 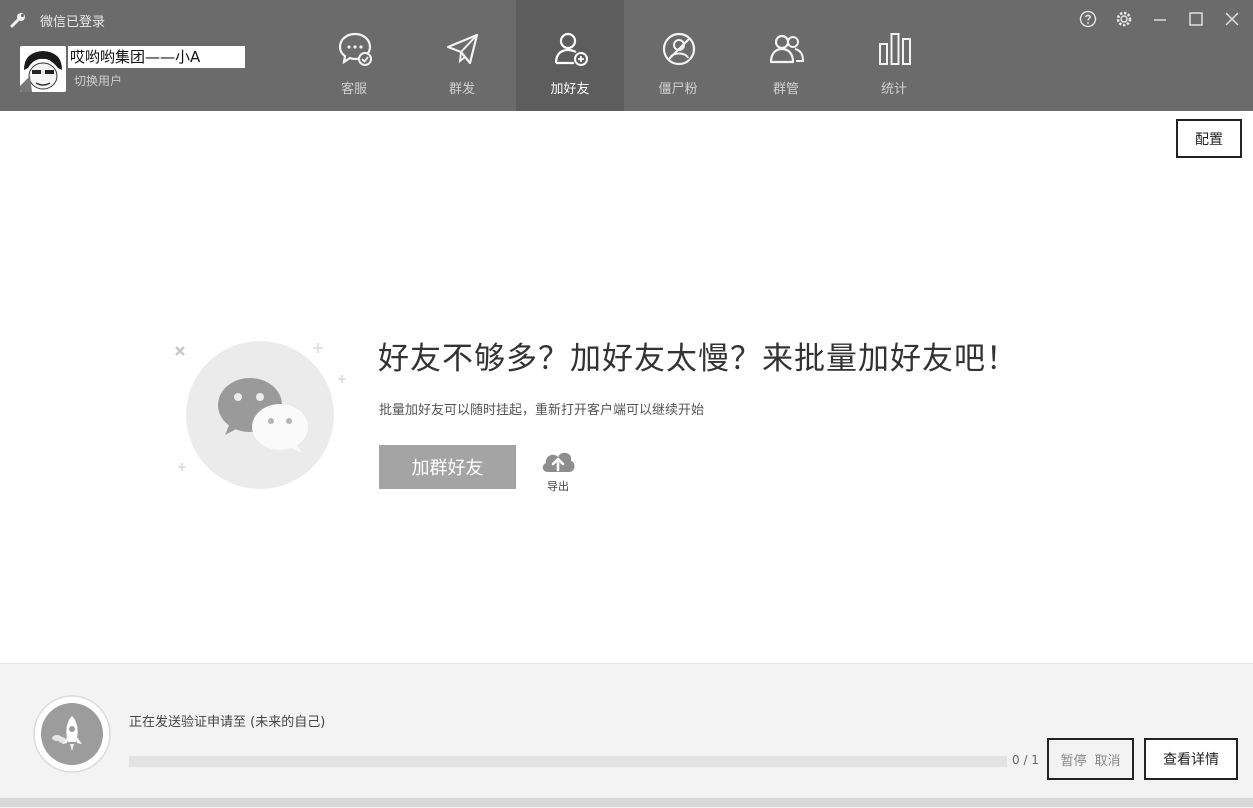 I want to click on user-name: 哎哟哟集团——小A, so click(x=156, y=57).